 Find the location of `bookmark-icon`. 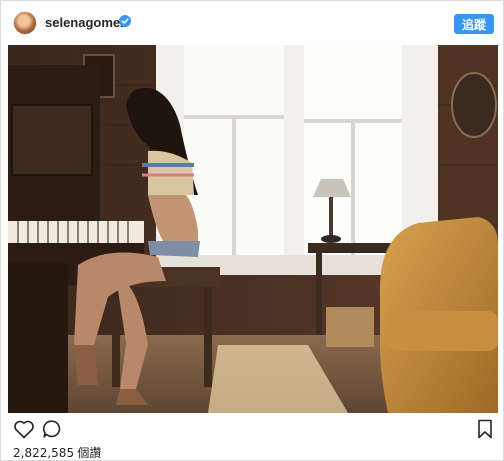

bookmark-icon is located at coordinates (485, 429).